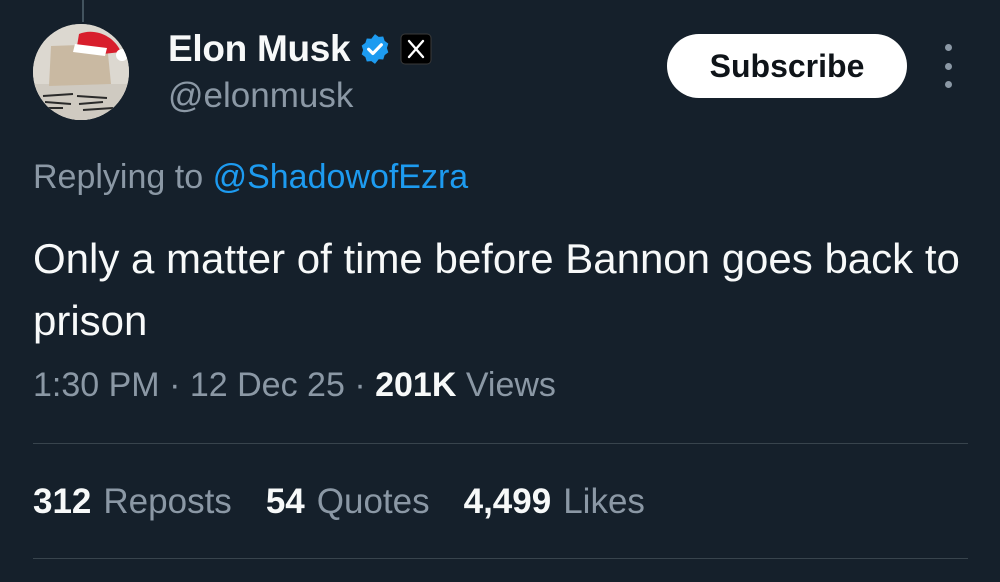  What do you see at coordinates (341, 177) in the screenshot?
I see `reply-mention-link: @ShadowofEzra` at bounding box center [341, 177].